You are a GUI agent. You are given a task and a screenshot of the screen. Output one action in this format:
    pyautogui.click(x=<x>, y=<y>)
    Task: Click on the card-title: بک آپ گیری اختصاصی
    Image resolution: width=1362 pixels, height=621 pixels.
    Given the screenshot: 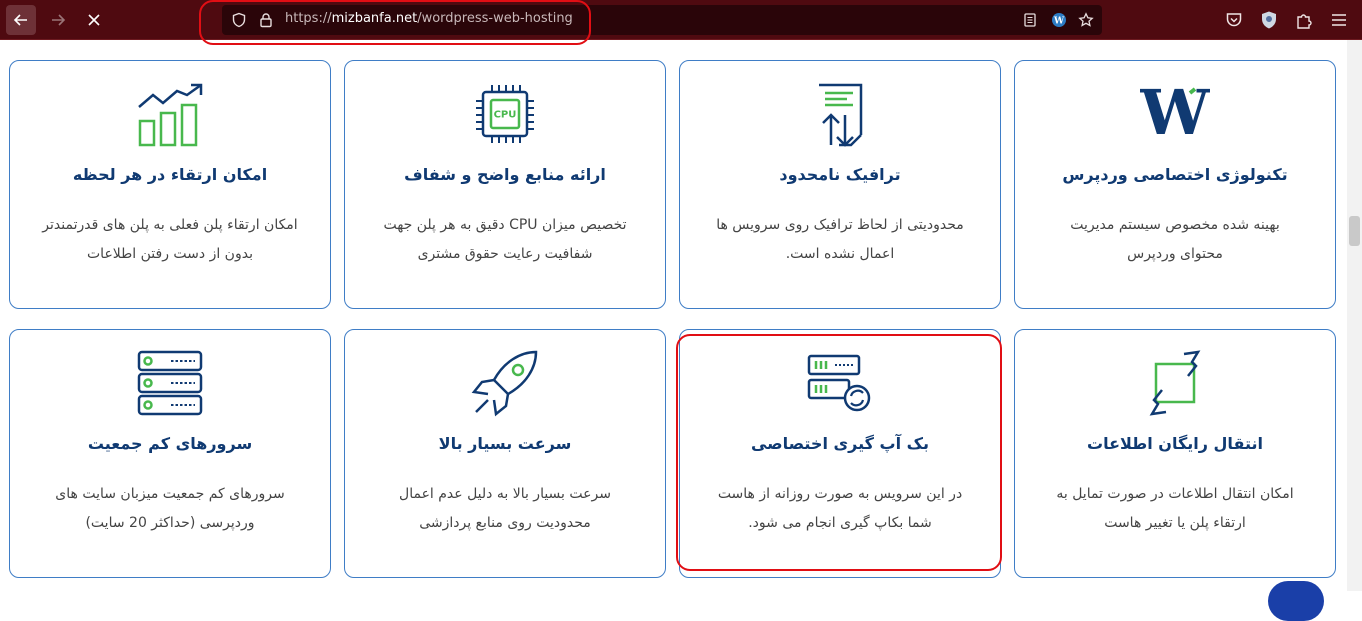 What is the action you would take?
    pyautogui.click(x=840, y=443)
    